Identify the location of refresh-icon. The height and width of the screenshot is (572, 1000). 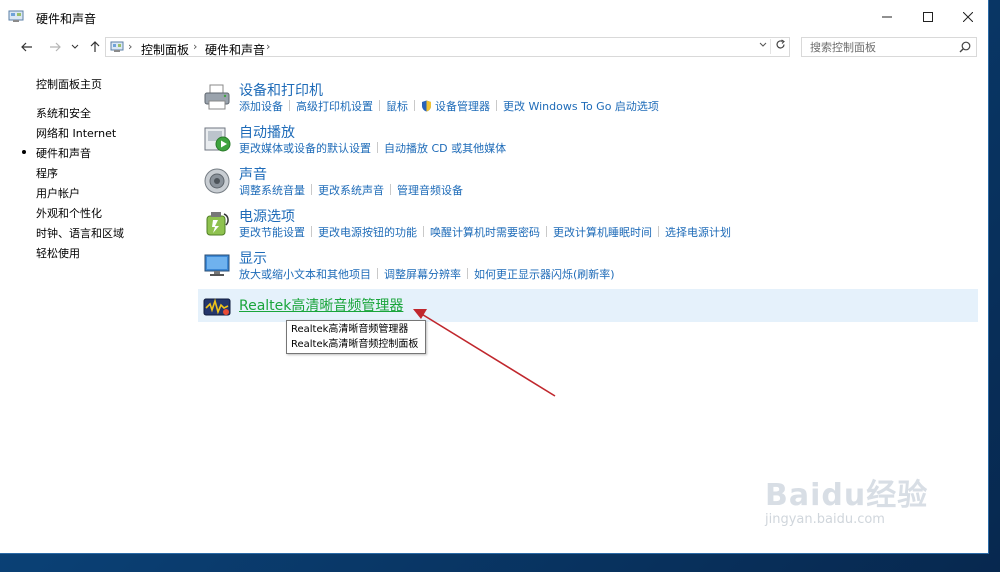
(780, 44).